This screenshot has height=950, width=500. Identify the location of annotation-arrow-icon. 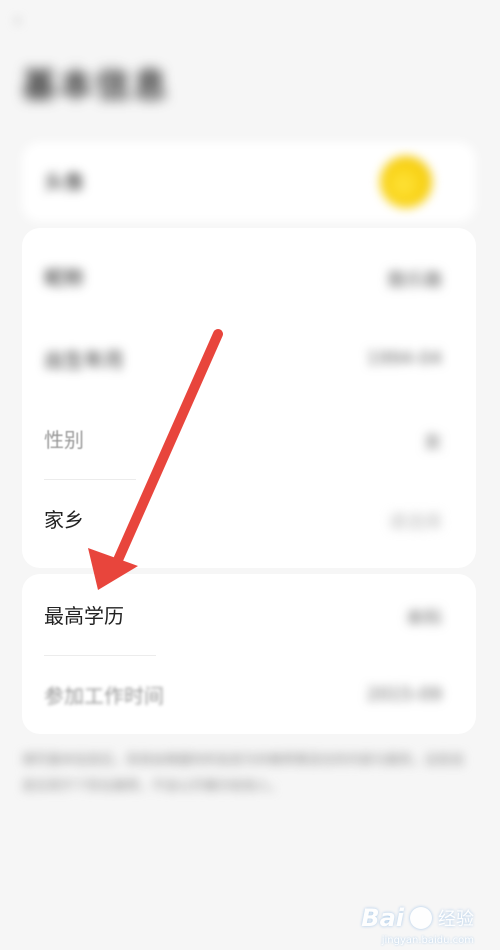
(155, 459).